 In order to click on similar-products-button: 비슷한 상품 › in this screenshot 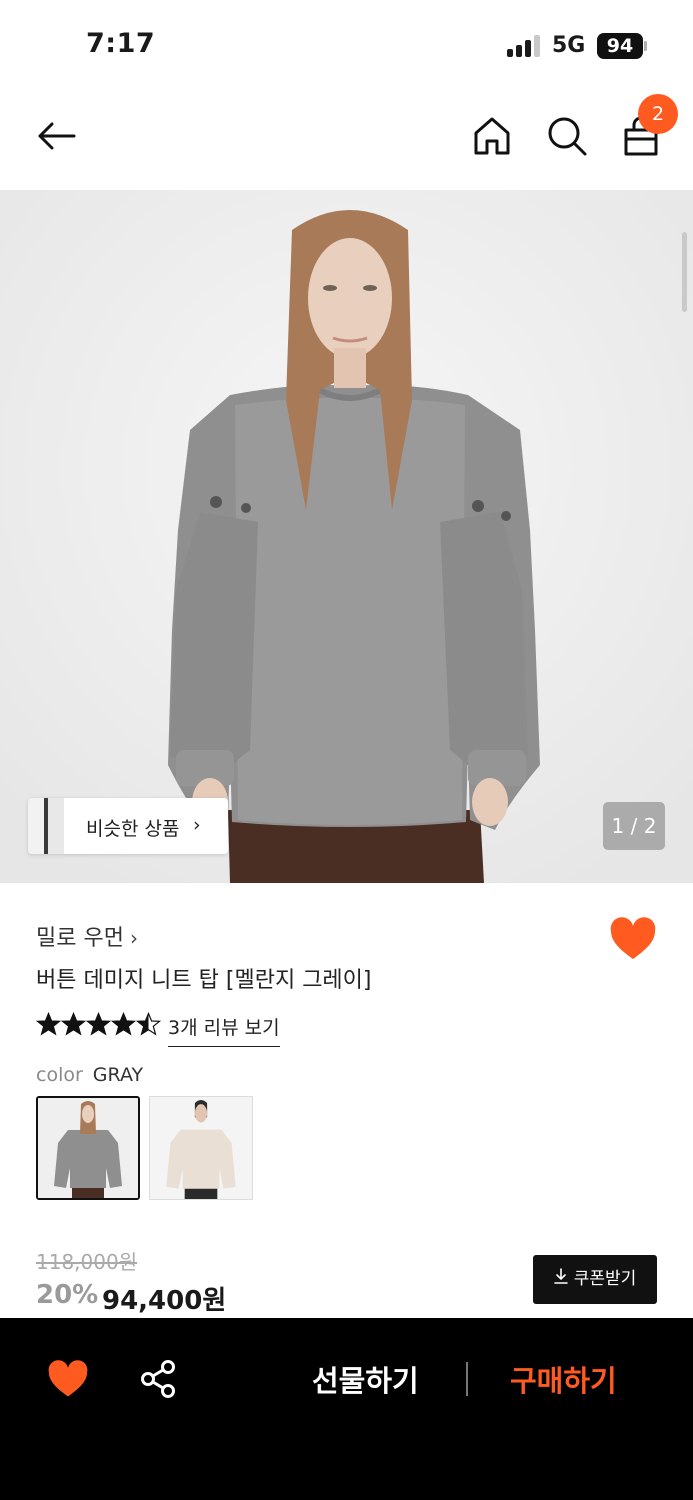, I will do `click(128, 826)`.